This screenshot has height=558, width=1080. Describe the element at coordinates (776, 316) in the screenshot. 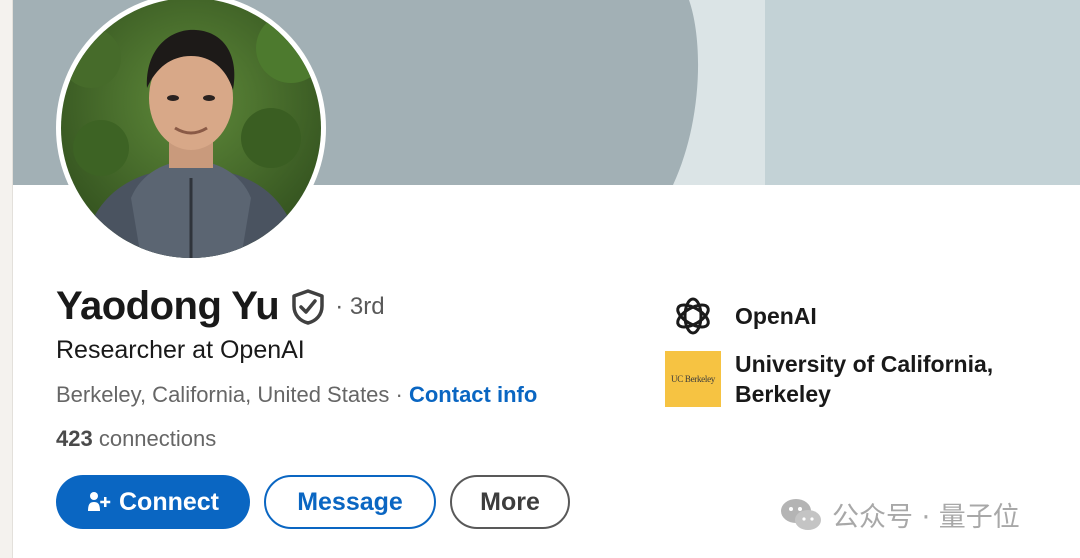

I see `org-name: OpenAI` at that location.